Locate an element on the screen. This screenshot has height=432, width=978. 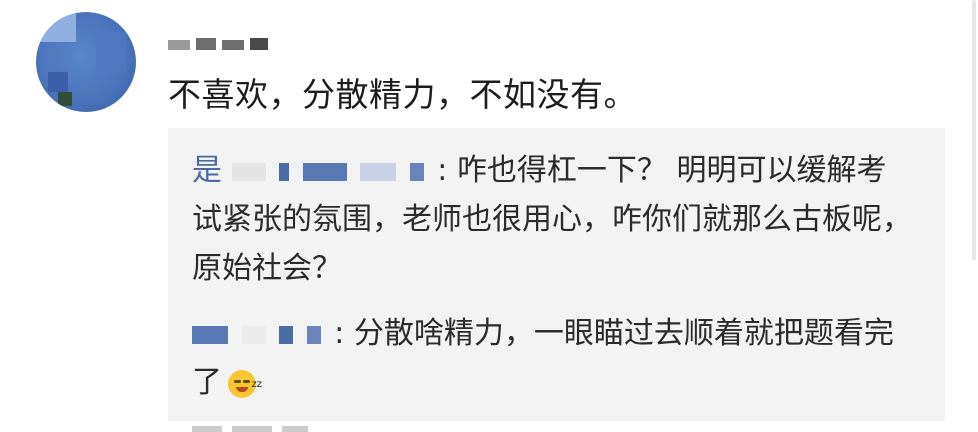
commenter-username is located at coordinates (218, 39).